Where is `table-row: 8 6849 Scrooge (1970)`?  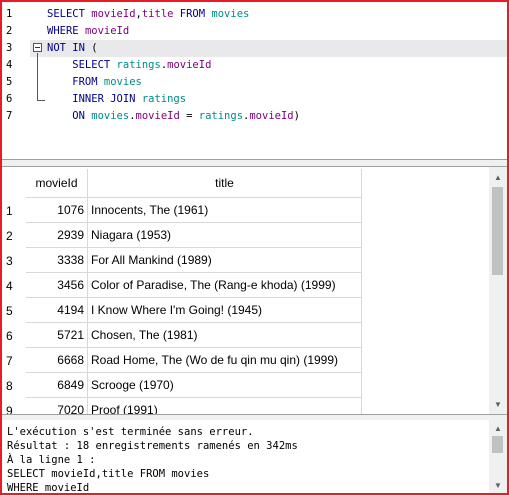
table-row: 8 6849 Scrooge (1970) is located at coordinates (245, 385).